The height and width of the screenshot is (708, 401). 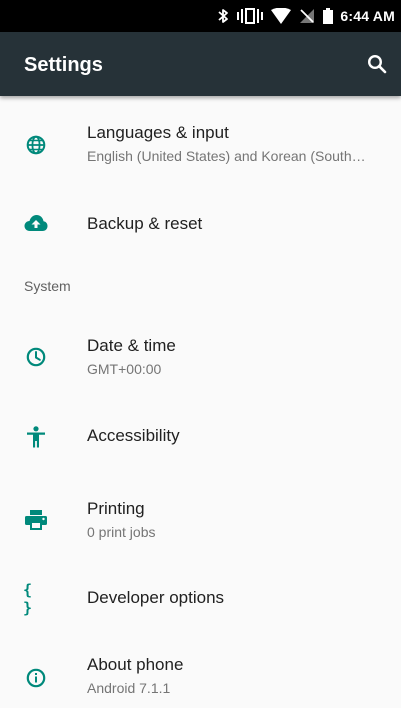 I want to click on search-button, so click(x=377, y=64).